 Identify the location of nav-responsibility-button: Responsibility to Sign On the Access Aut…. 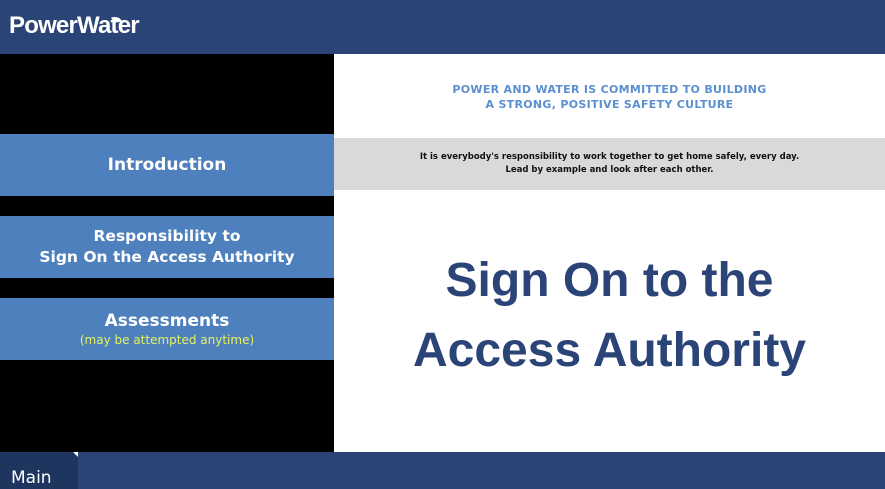
(167, 247).